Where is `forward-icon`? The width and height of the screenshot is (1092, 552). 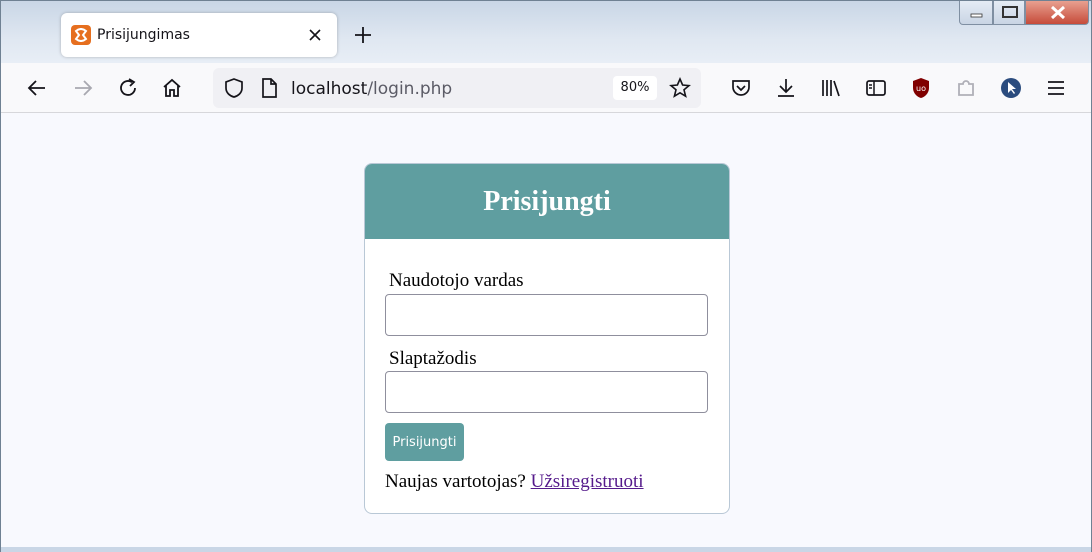 forward-icon is located at coordinates (83, 88).